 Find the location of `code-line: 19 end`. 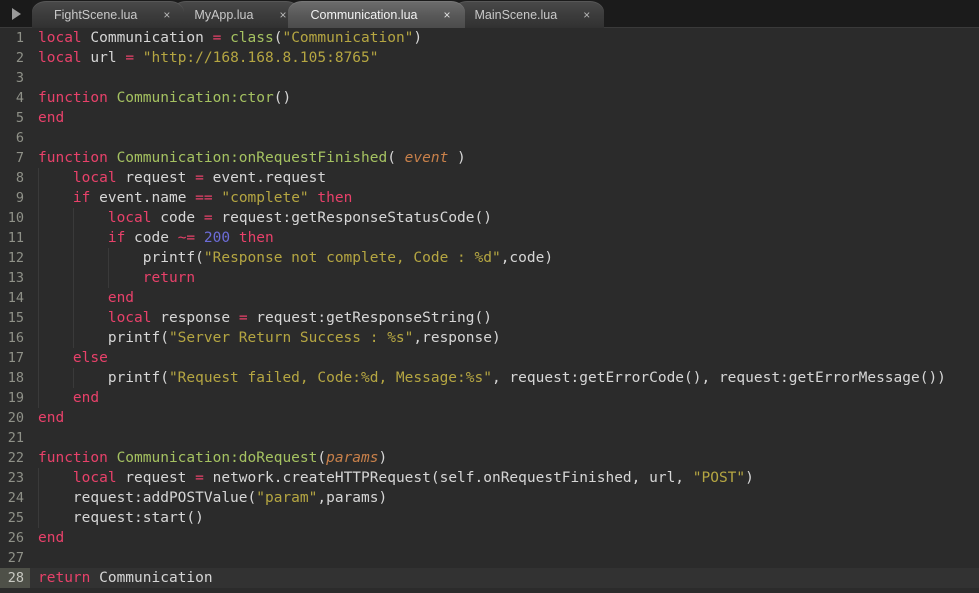

code-line: 19 end is located at coordinates (489, 398).